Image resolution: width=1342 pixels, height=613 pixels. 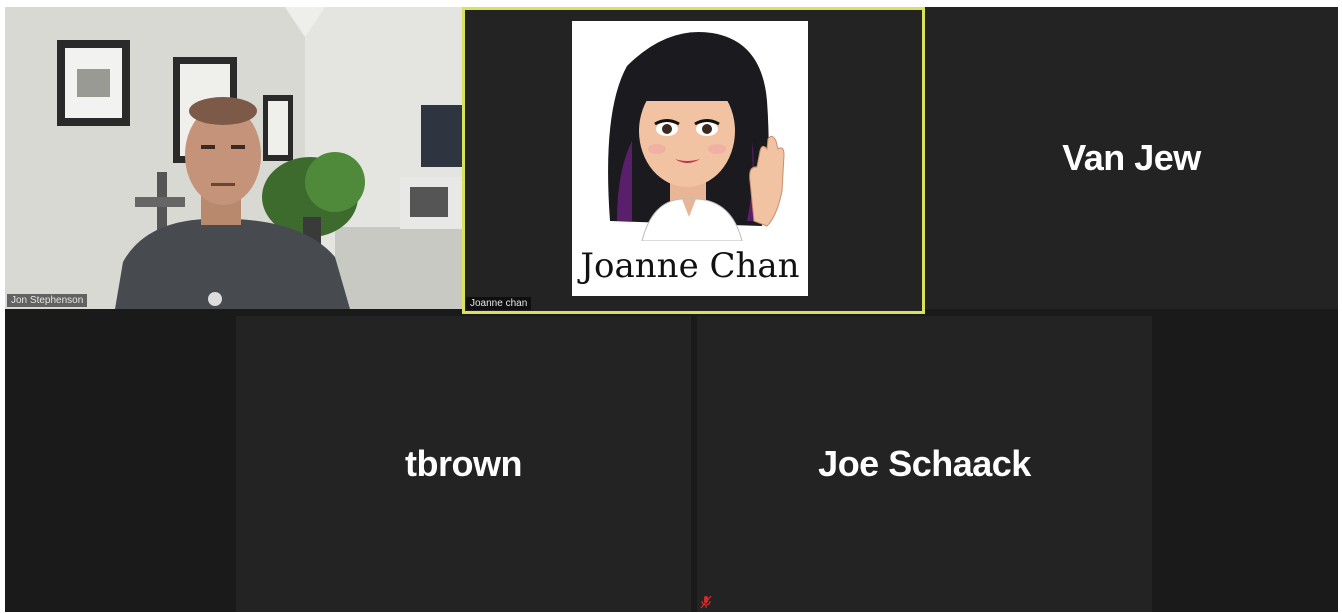 I want to click on mic-muted-icon, so click(x=706, y=602).